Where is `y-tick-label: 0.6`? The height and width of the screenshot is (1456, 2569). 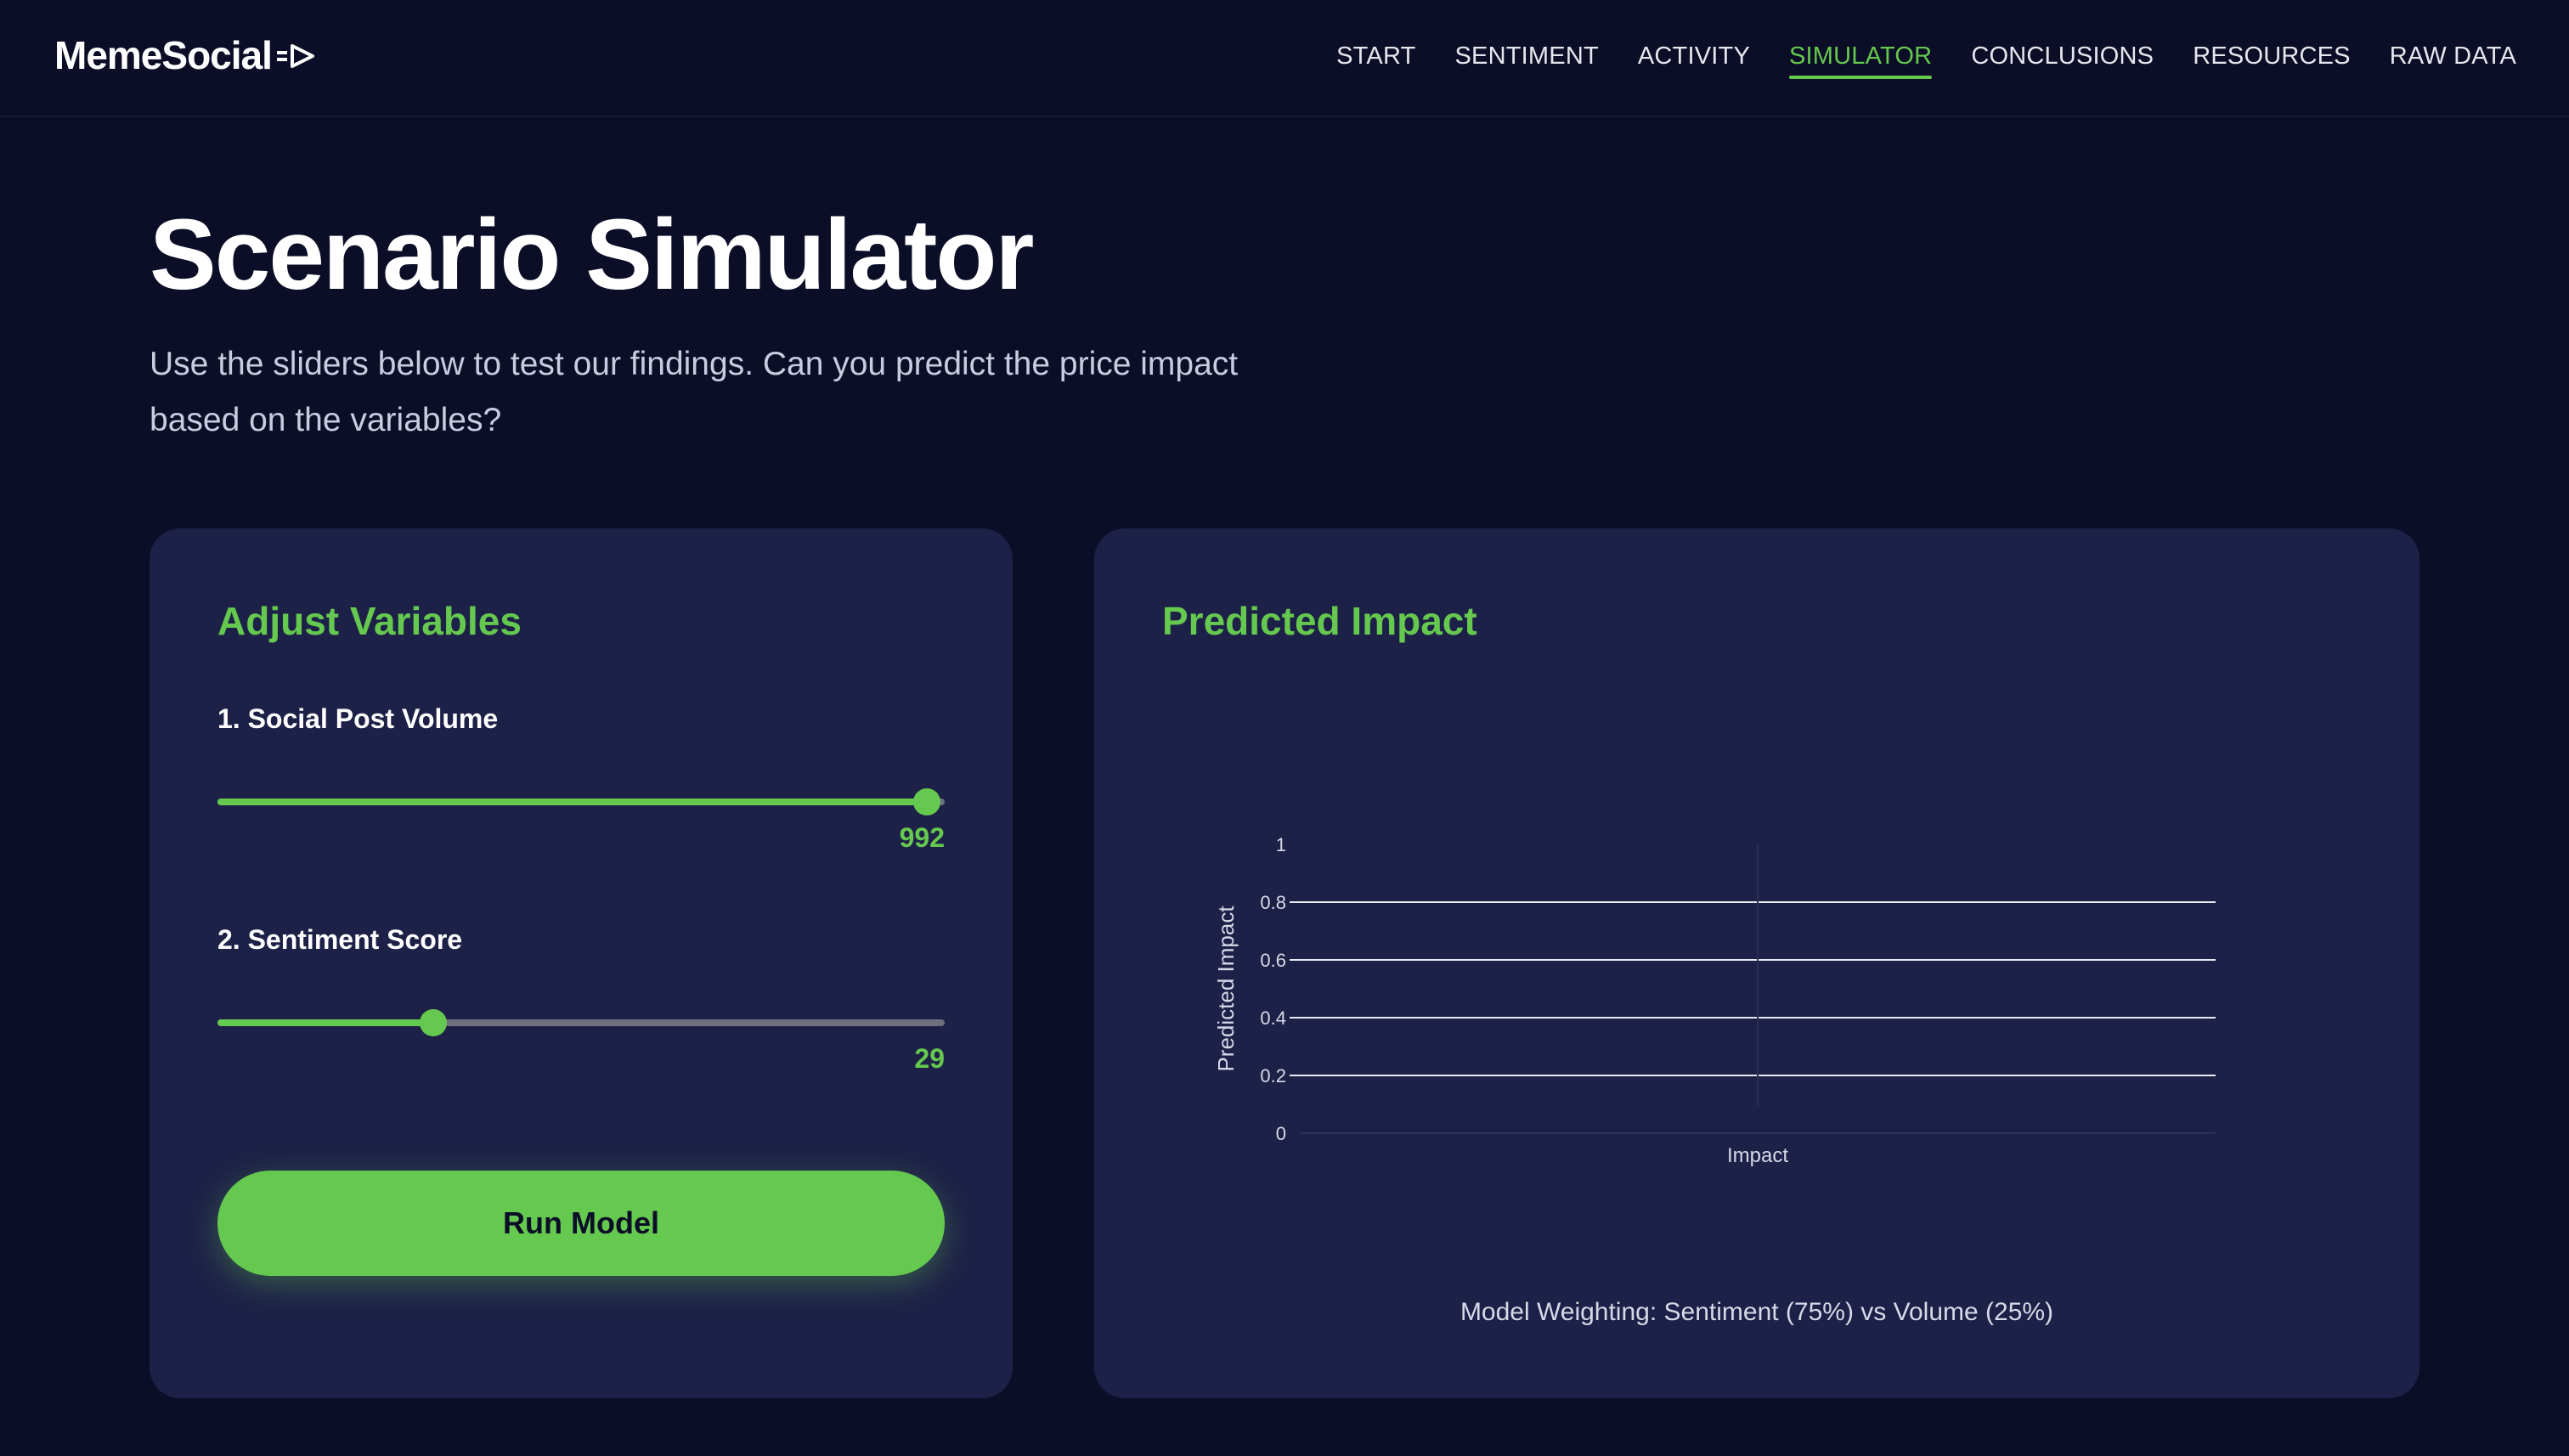 y-tick-label: 0.6 is located at coordinates (1273, 961).